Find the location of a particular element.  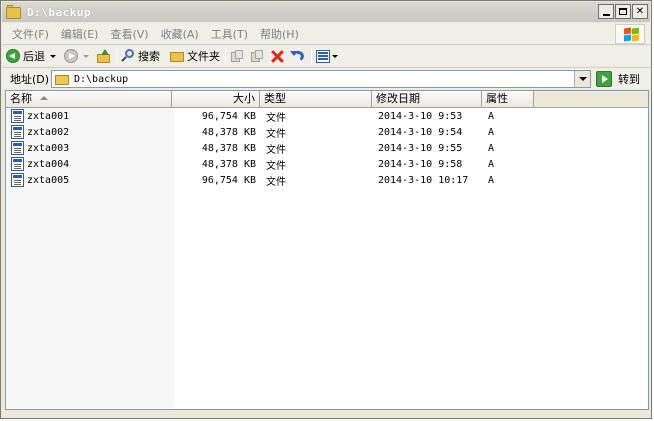

window-title: D:\backup is located at coordinates (59, 12).